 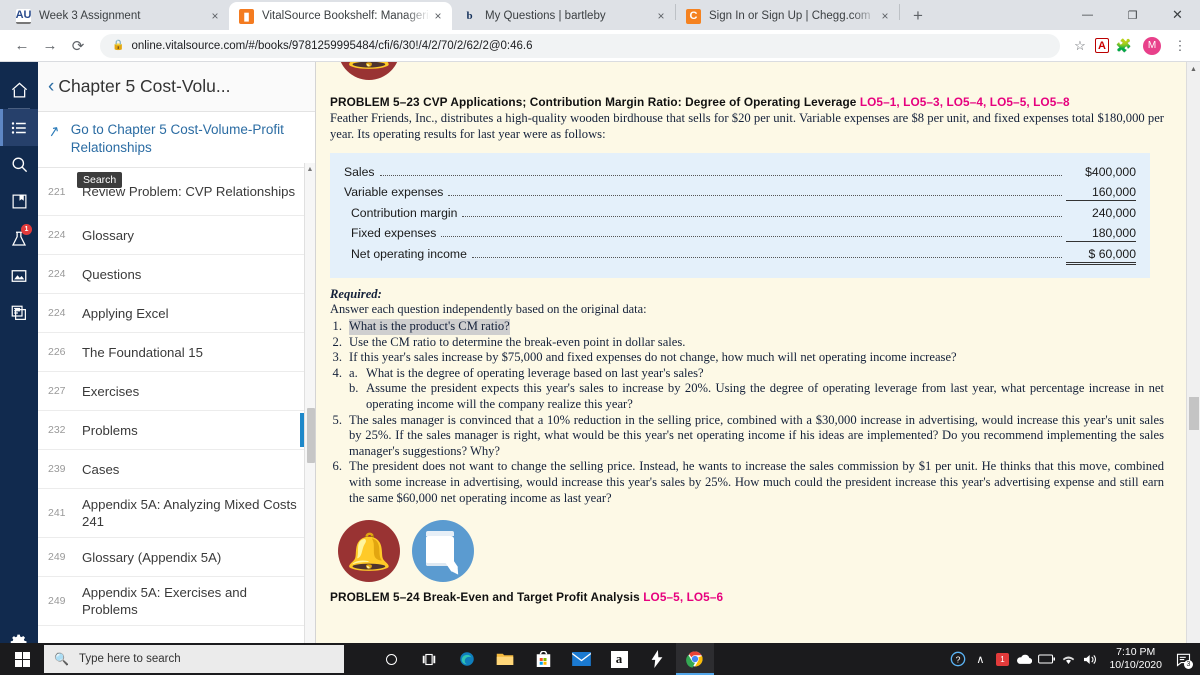 I want to click on start-button, so click(x=22, y=659).